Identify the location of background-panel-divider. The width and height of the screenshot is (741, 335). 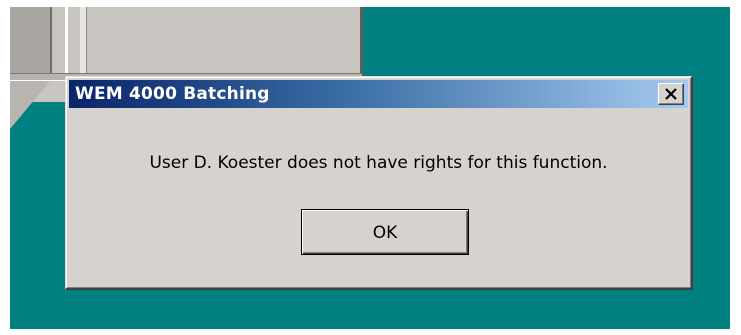
(83, 43).